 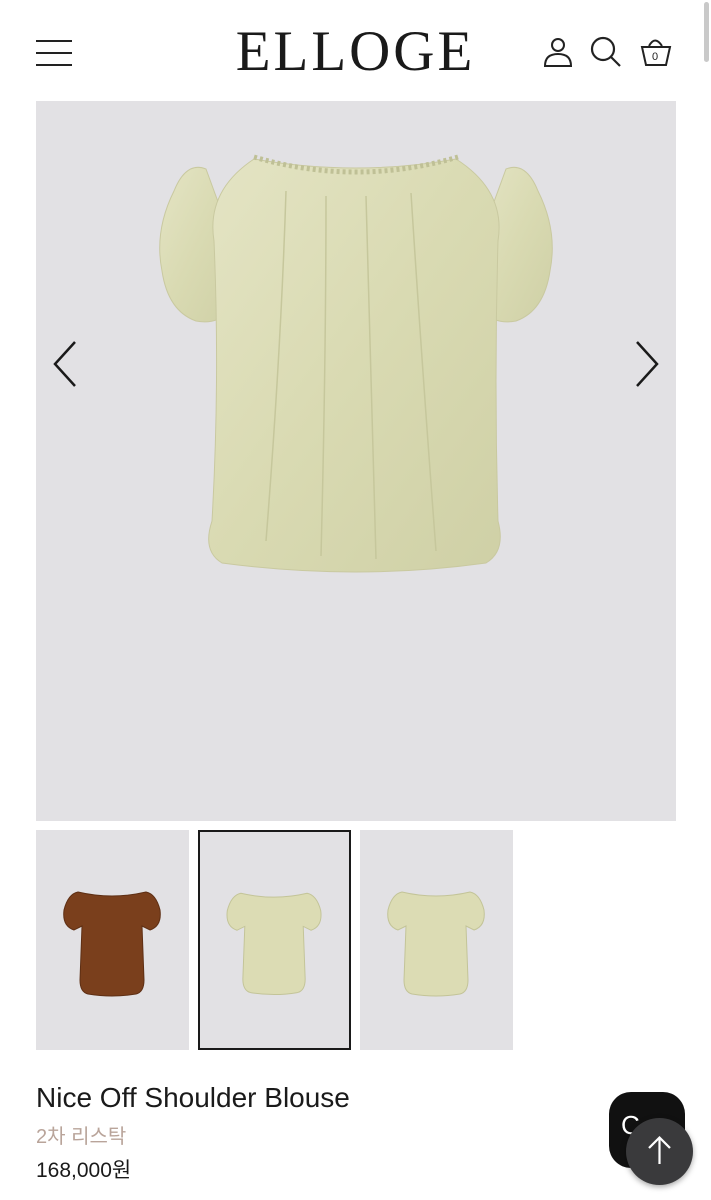 What do you see at coordinates (112, 944) in the screenshot?
I see `brown-blouse-thumbnail` at bounding box center [112, 944].